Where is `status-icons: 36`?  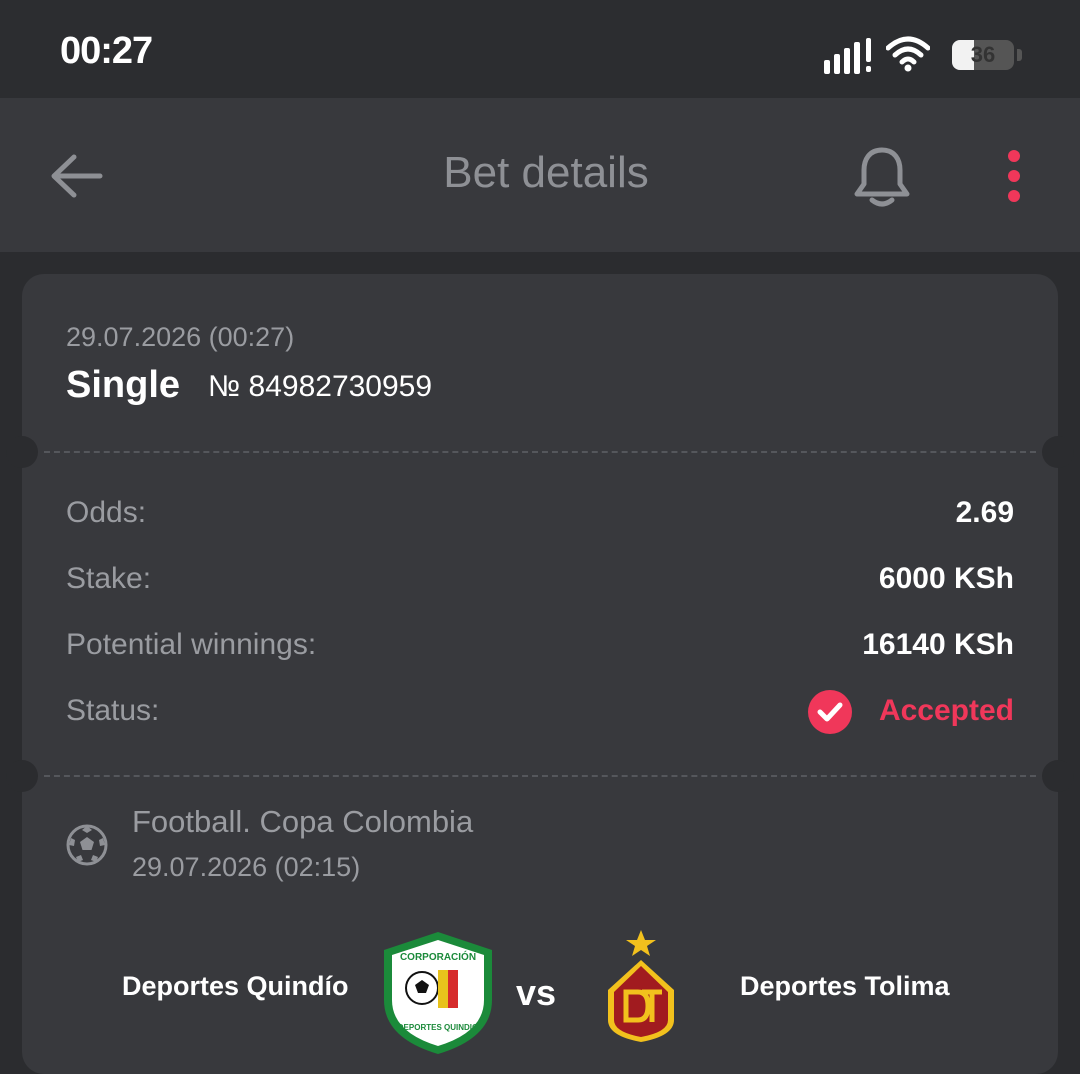 status-icons: 36 is located at coordinates (912, 56).